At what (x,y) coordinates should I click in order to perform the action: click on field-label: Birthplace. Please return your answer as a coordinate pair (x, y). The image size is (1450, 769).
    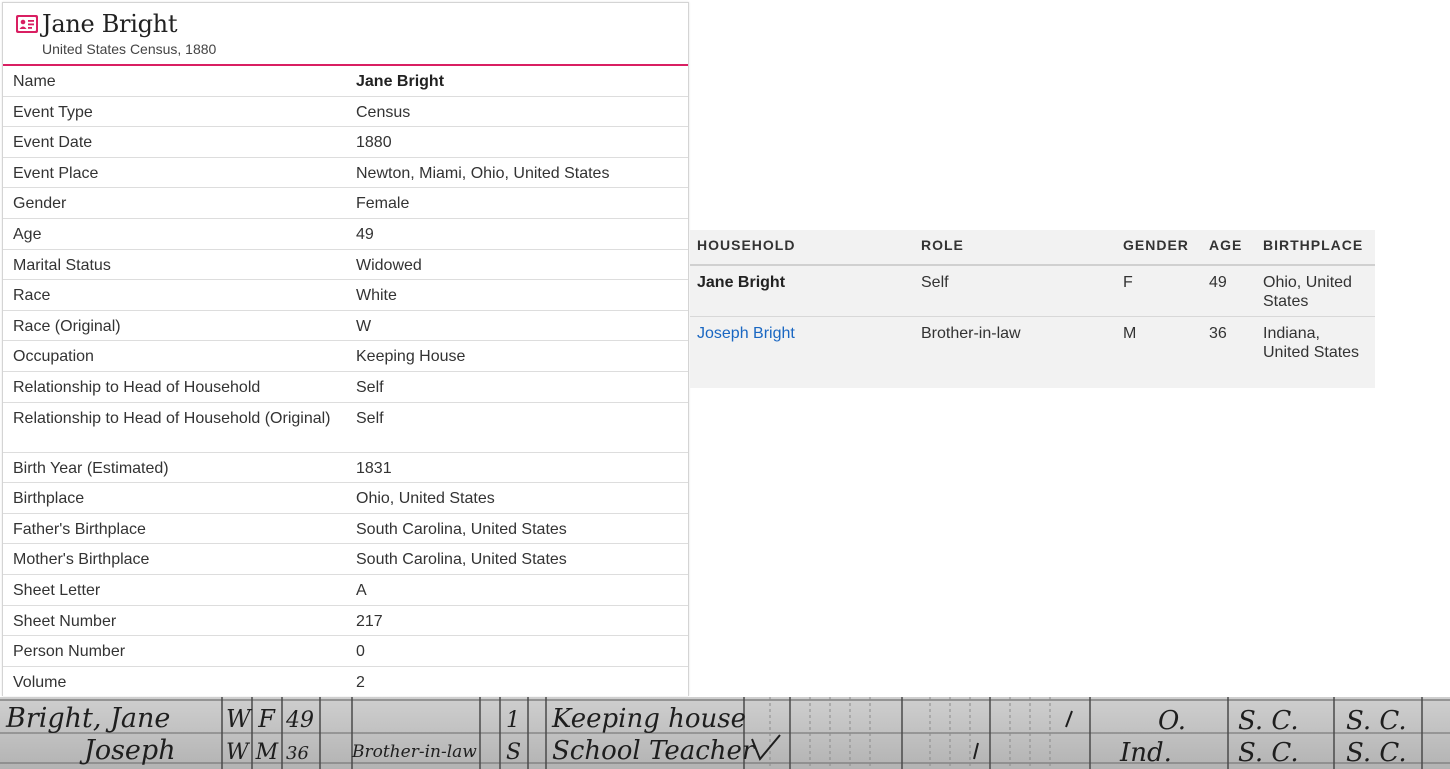
    Looking at the image, I should click on (49, 499).